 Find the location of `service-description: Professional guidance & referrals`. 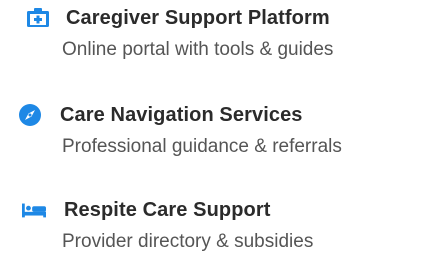

service-description: Professional guidance & referrals is located at coordinates (202, 146).